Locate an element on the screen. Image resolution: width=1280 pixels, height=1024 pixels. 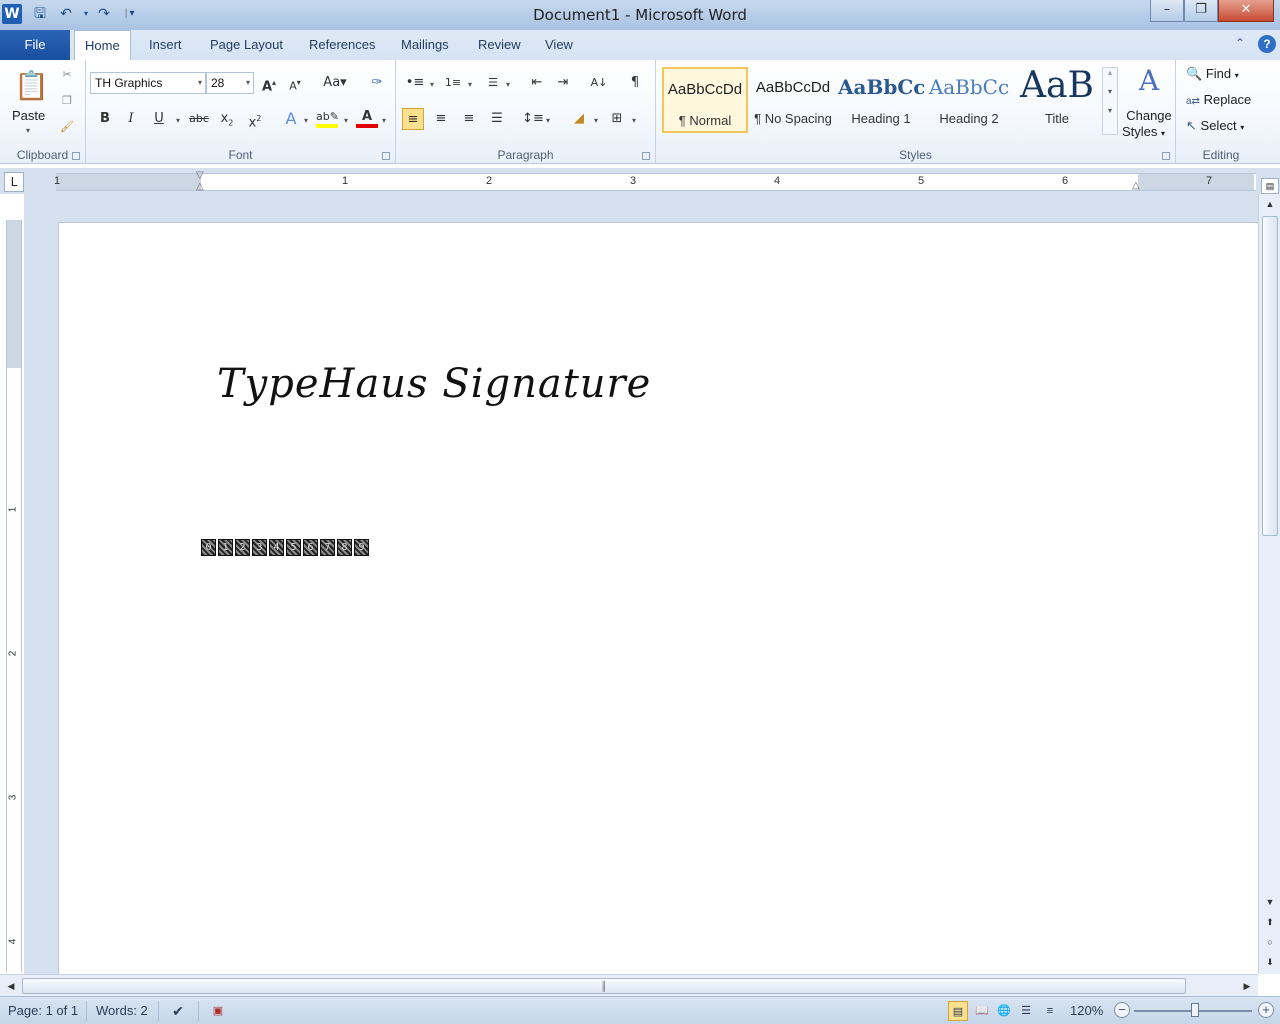
style-heading-1: AaBbCc Heading 1 is located at coordinates (881, 100).